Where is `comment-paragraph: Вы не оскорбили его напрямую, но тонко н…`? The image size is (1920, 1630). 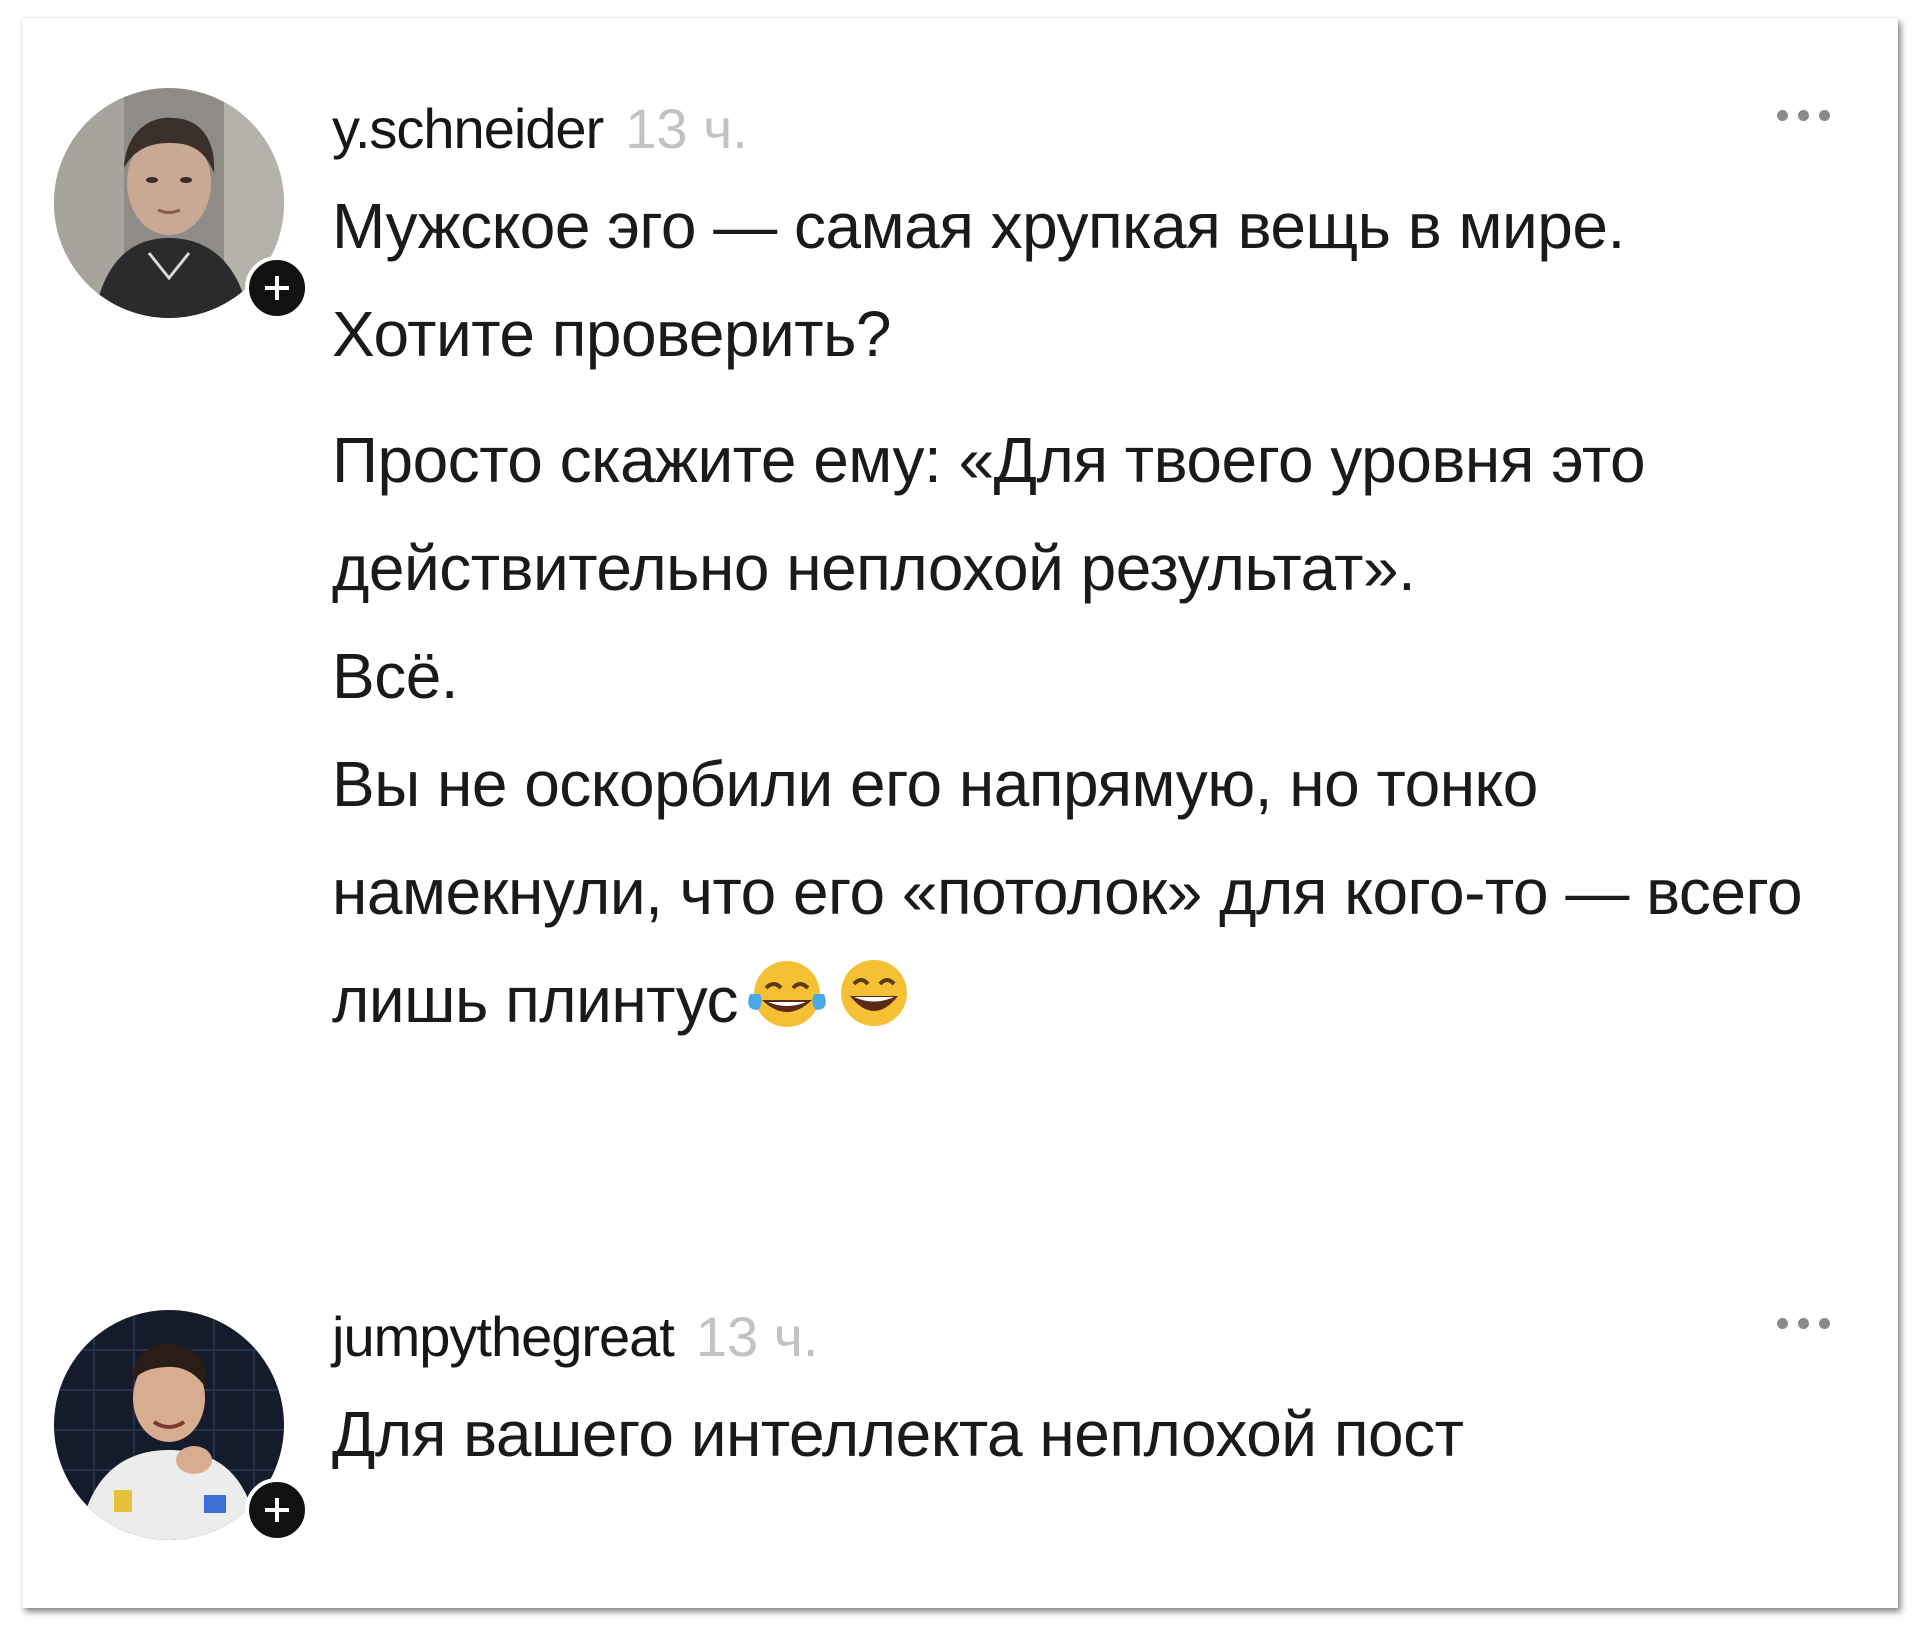 comment-paragraph: Вы не оскорбили его напрямую, но тонко н… is located at coordinates (1067, 892).